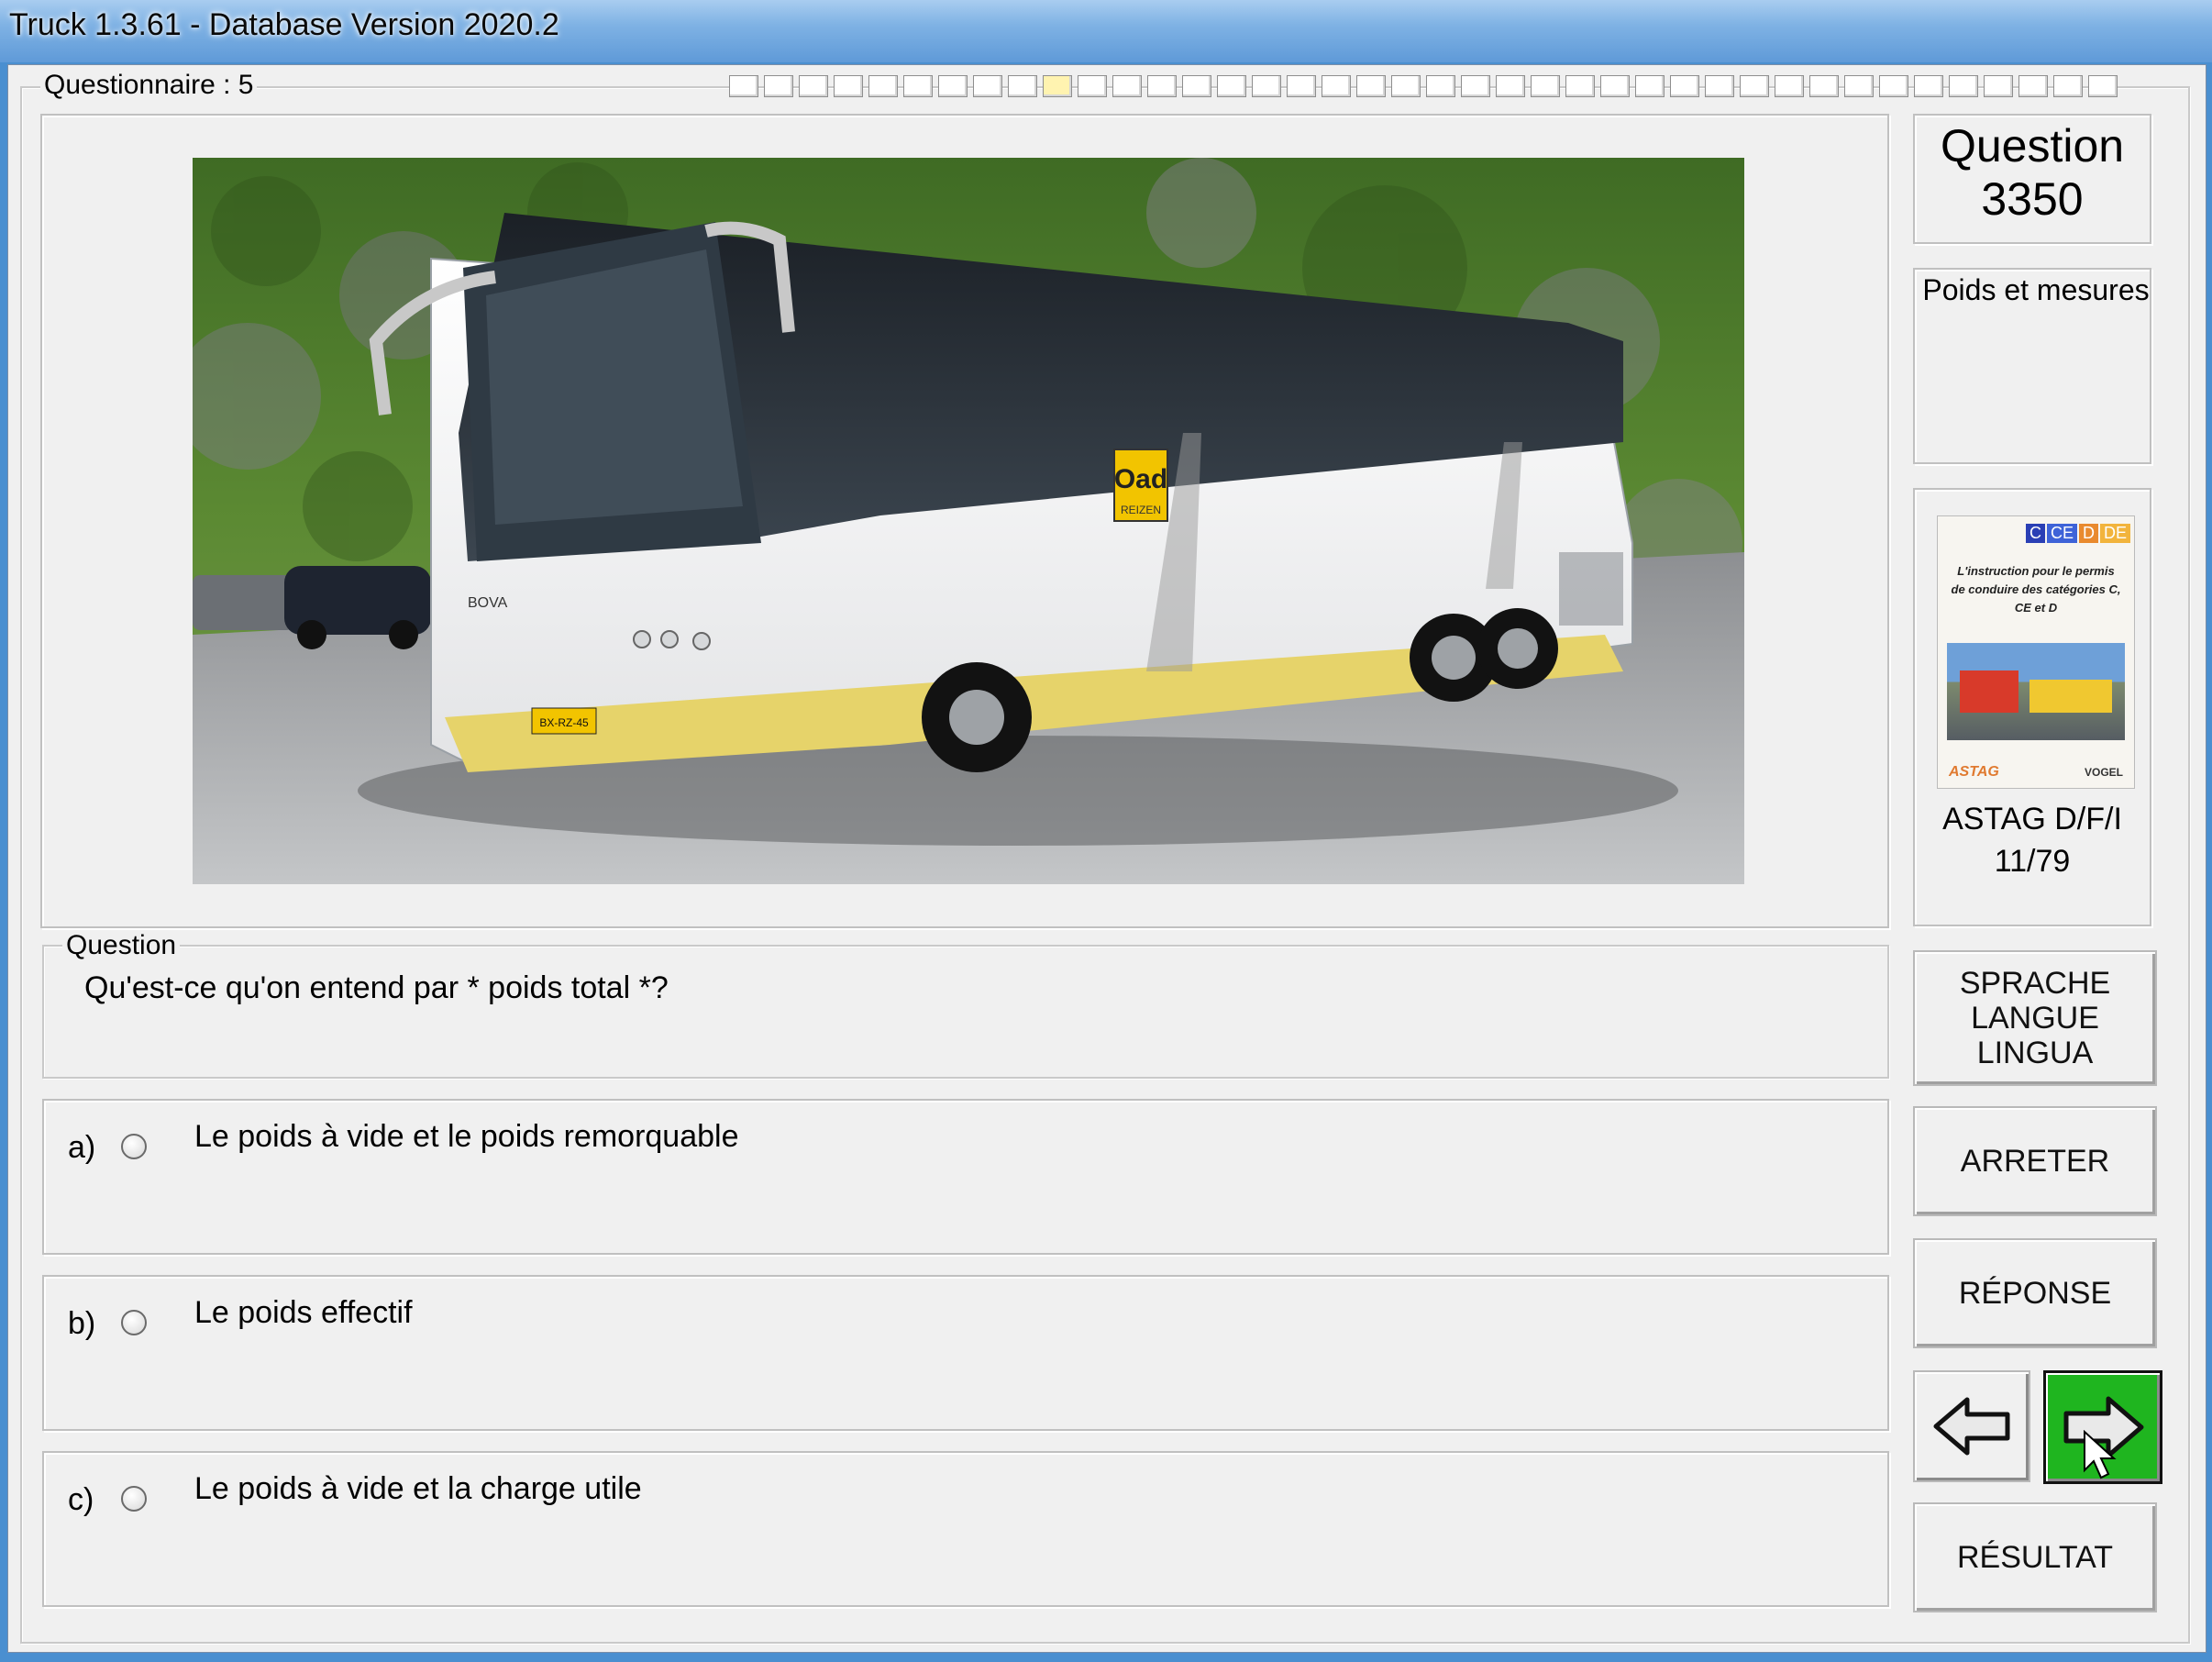 The image size is (2212, 1662). What do you see at coordinates (2036, 691) in the screenshot?
I see `book-cover-picture` at bounding box center [2036, 691].